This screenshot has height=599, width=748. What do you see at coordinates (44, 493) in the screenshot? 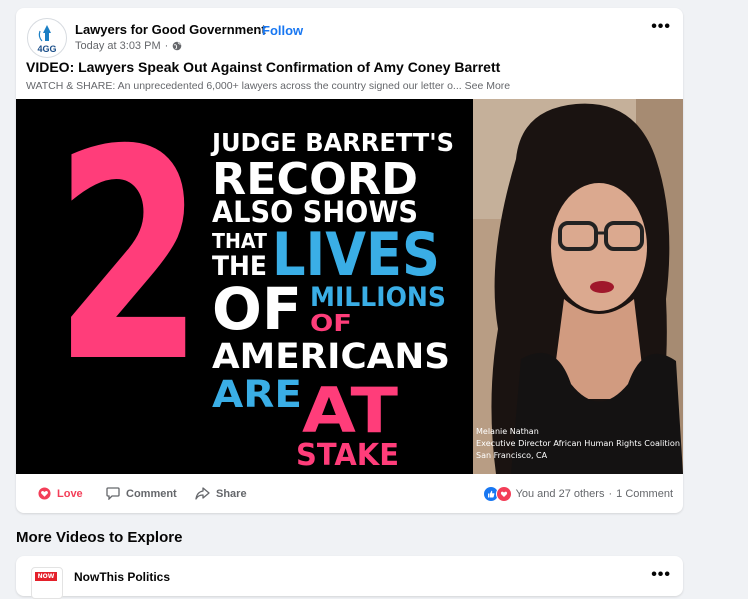
I see `love-icon` at bounding box center [44, 493].